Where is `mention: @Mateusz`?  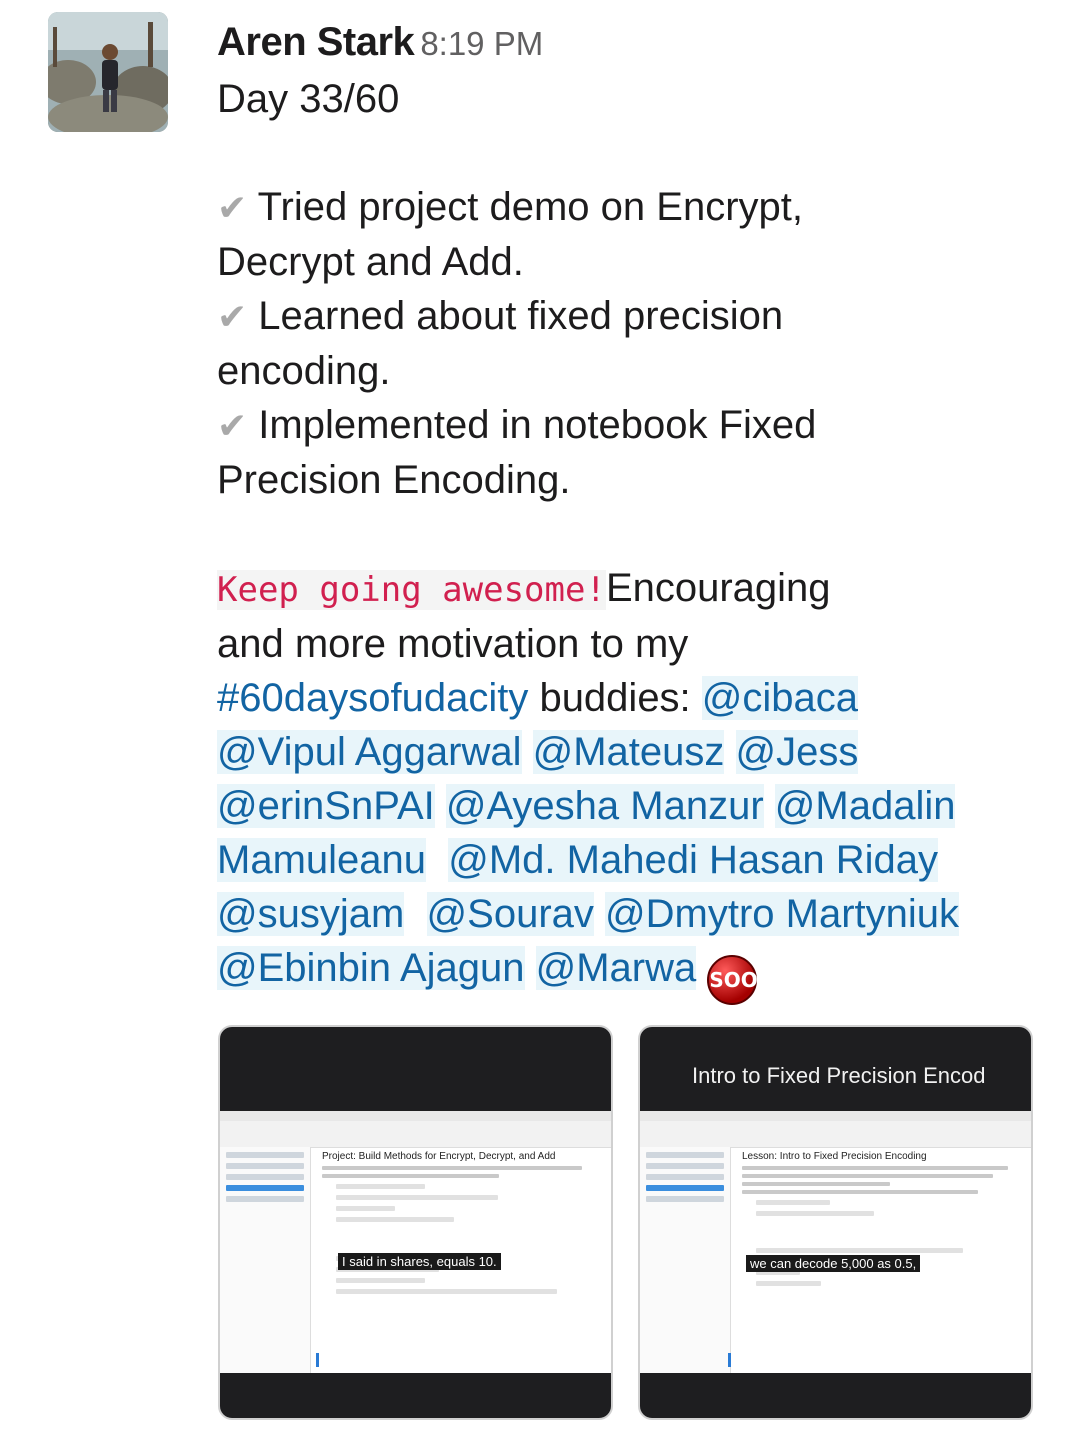
mention: @Mateusz is located at coordinates (628, 752).